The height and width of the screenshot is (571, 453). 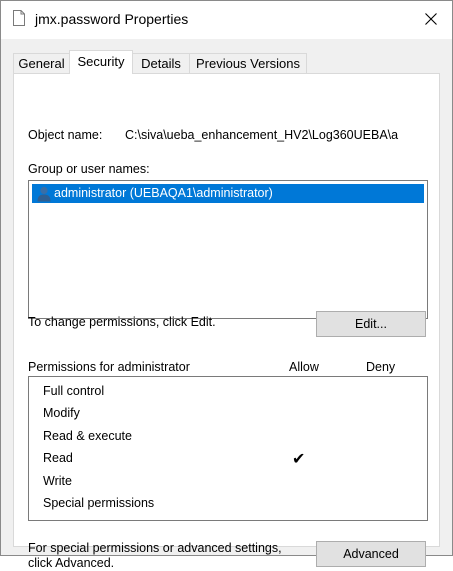 I want to click on permission-read-execute: Read & execute, so click(x=87, y=436).